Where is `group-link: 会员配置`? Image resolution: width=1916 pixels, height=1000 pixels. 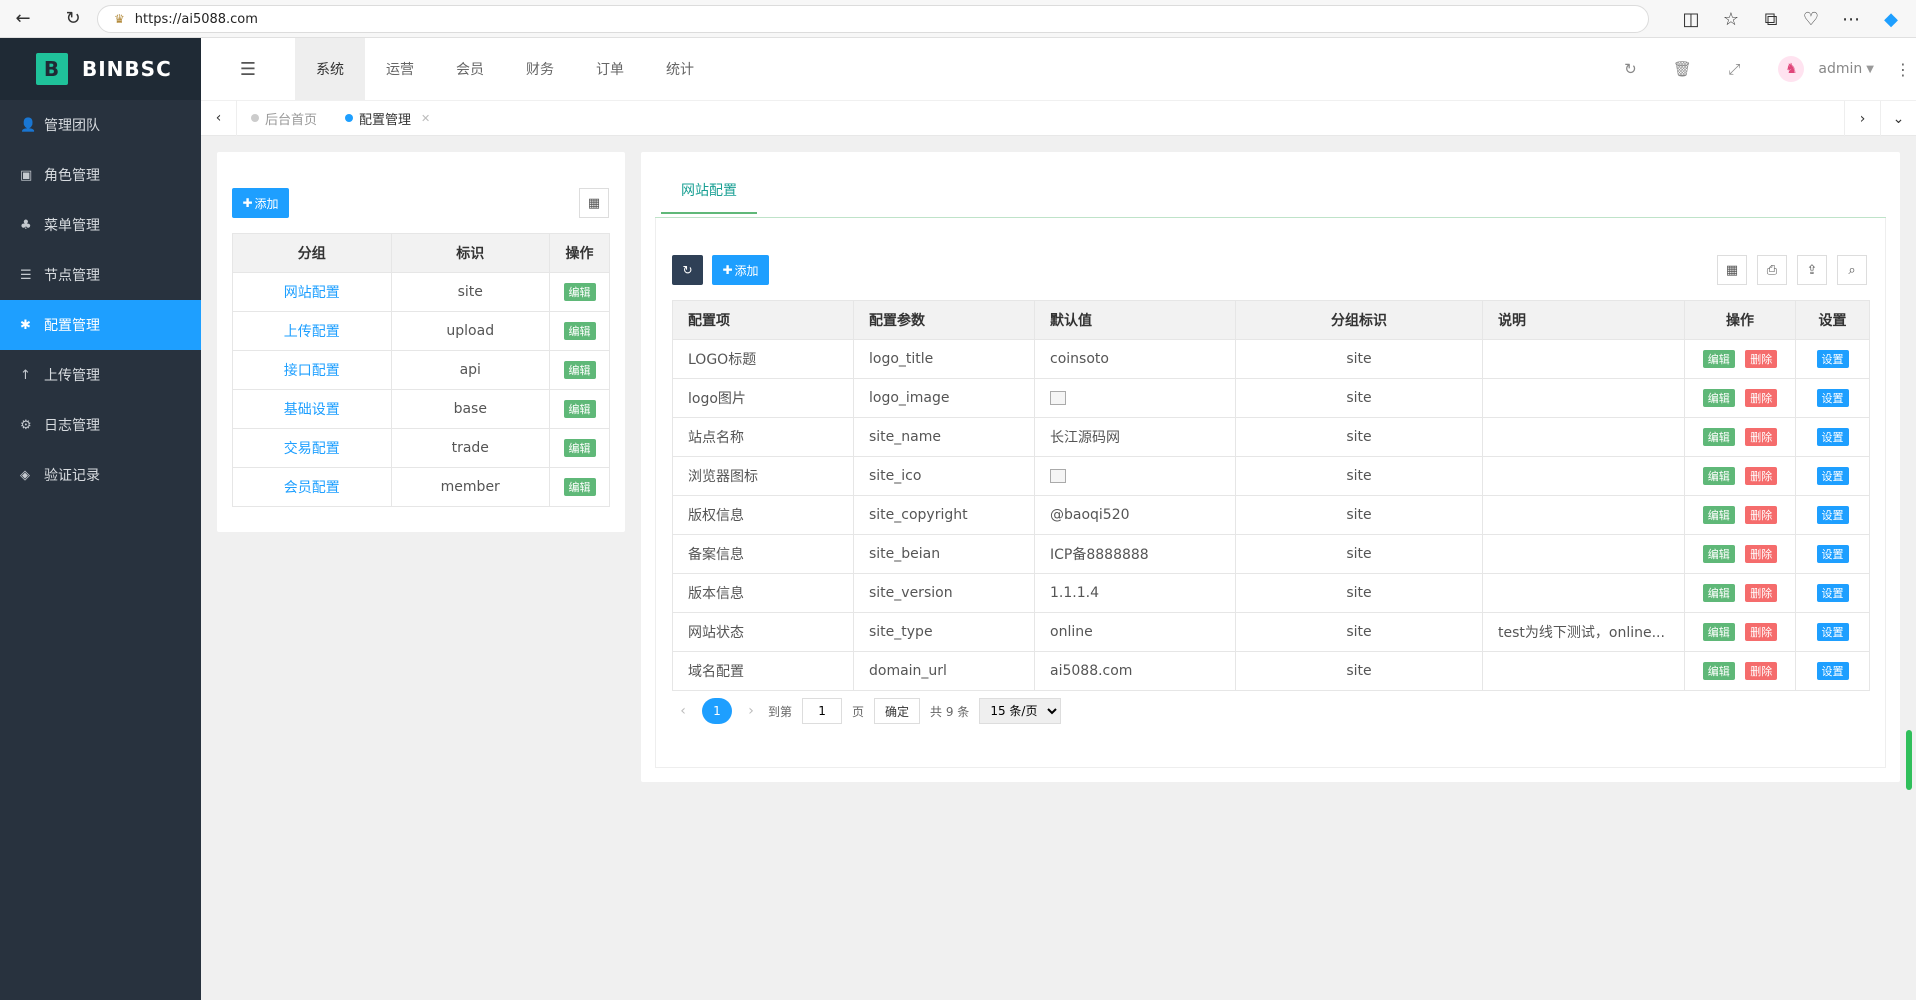
group-link: 会员配置 is located at coordinates (312, 487).